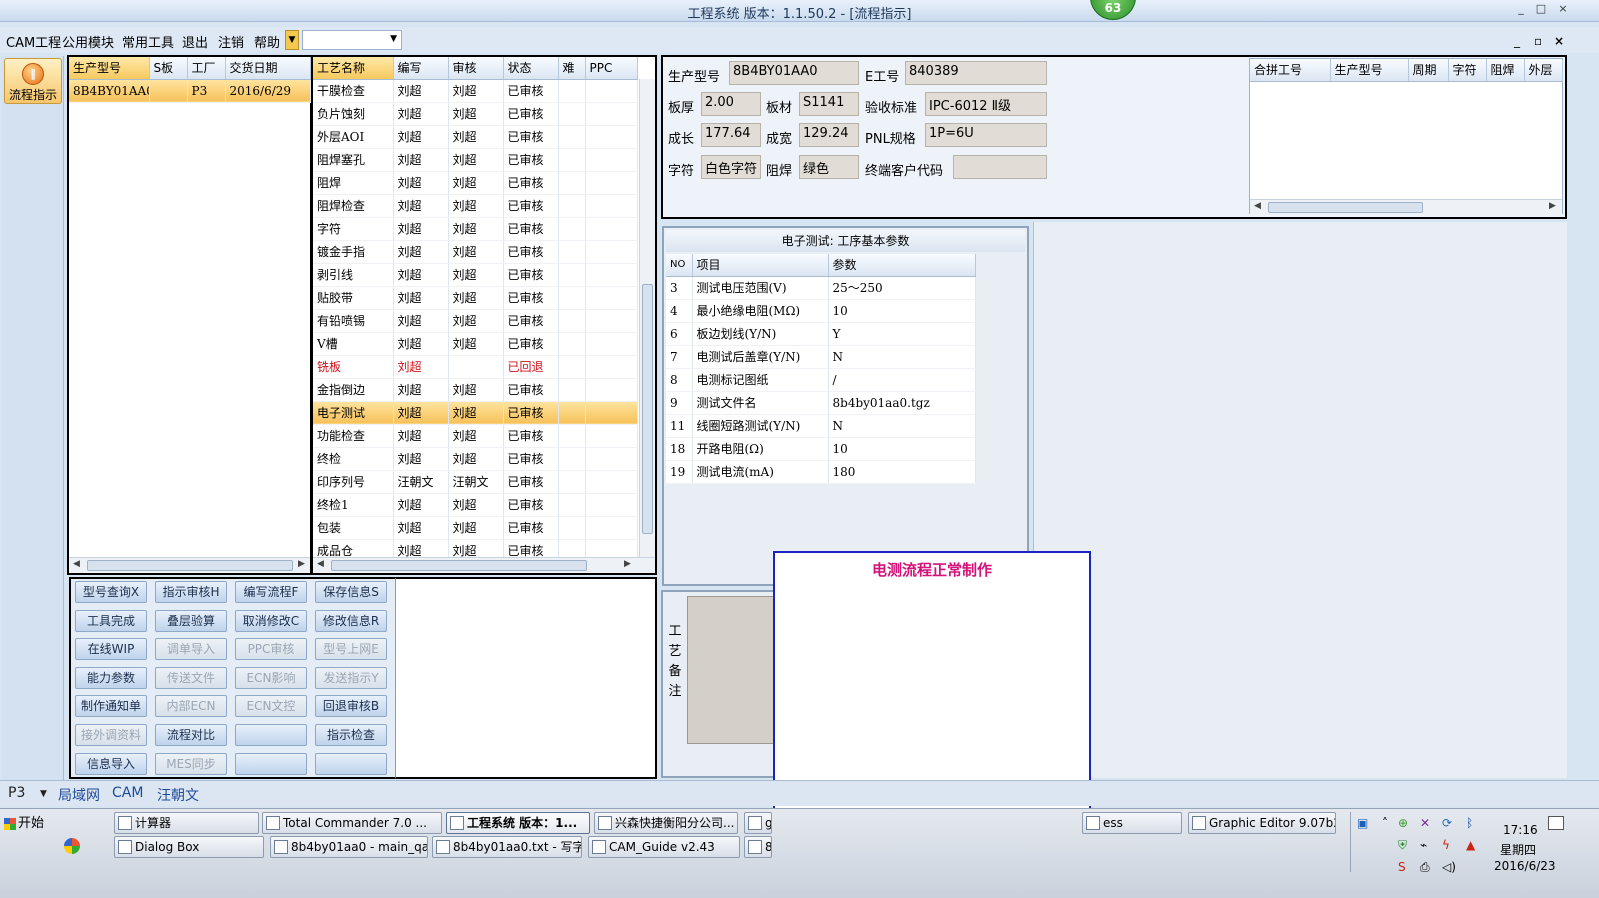 The width and height of the screenshot is (1599, 898). Describe the element at coordinates (111, 620) in the screenshot. I see `action-button: 工具完成` at that location.